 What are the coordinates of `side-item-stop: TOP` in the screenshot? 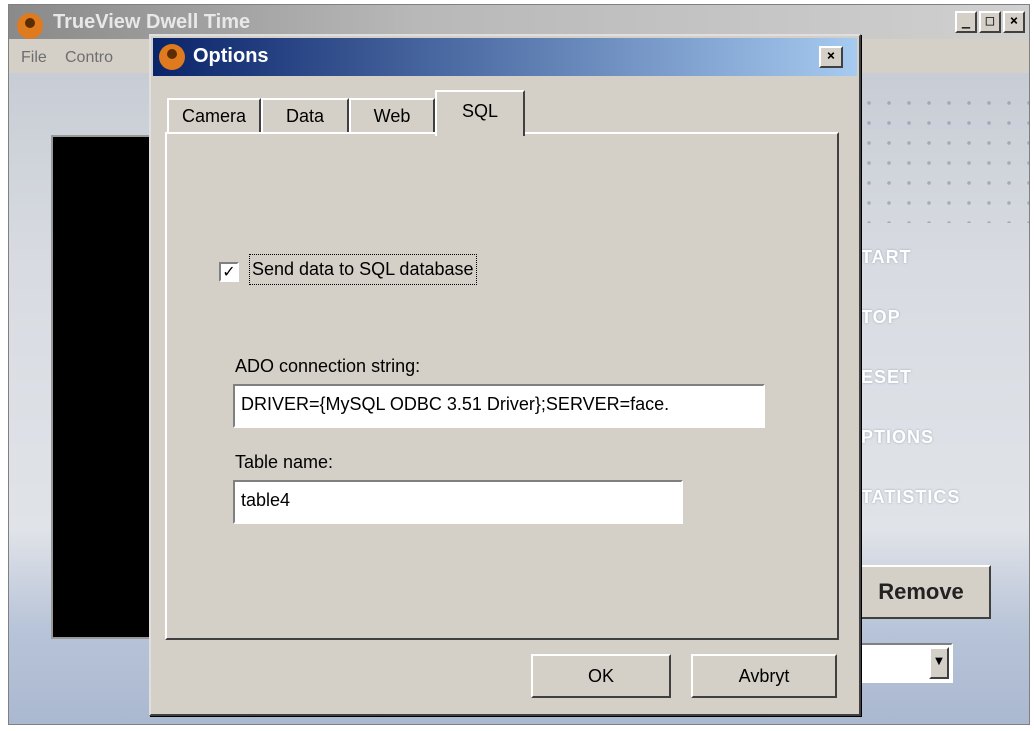 It's located at (881, 317).